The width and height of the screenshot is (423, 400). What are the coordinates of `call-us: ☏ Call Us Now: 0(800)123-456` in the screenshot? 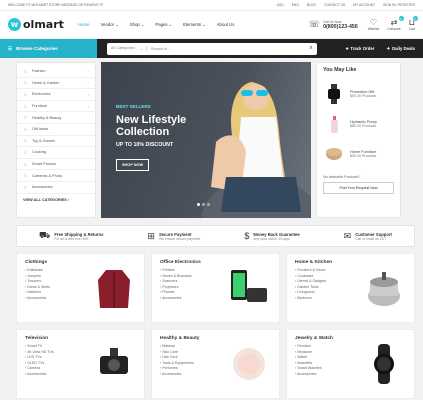 It's located at (333, 24).